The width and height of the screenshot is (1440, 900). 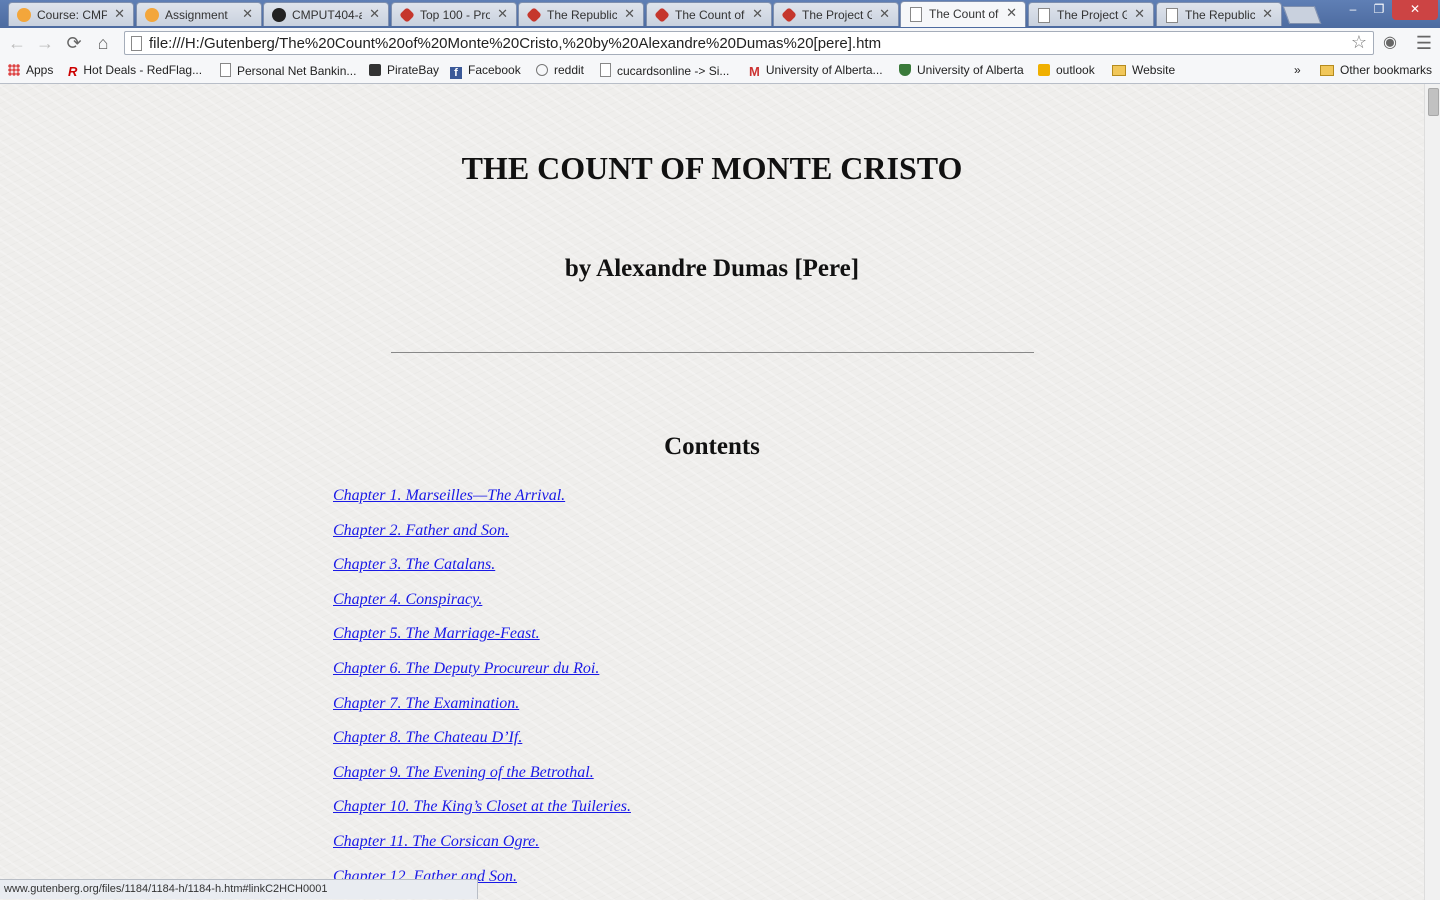 What do you see at coordinates (1386, 70) in the screenshot?
I see `other-bookmarks-label: Other bookmarks` at bounding box center [1386, 70].